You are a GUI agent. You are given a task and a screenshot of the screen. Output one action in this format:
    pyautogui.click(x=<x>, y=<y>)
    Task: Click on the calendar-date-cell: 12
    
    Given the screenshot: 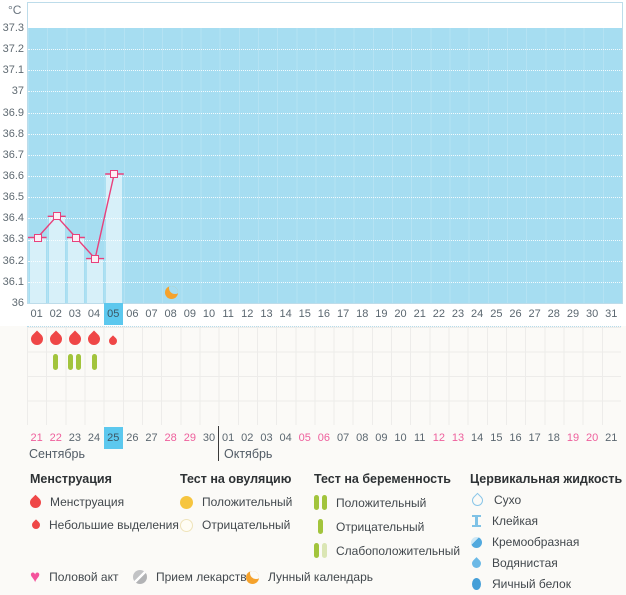 What is the action you would take?
    pyautogui.click(x=438, y=438)
    